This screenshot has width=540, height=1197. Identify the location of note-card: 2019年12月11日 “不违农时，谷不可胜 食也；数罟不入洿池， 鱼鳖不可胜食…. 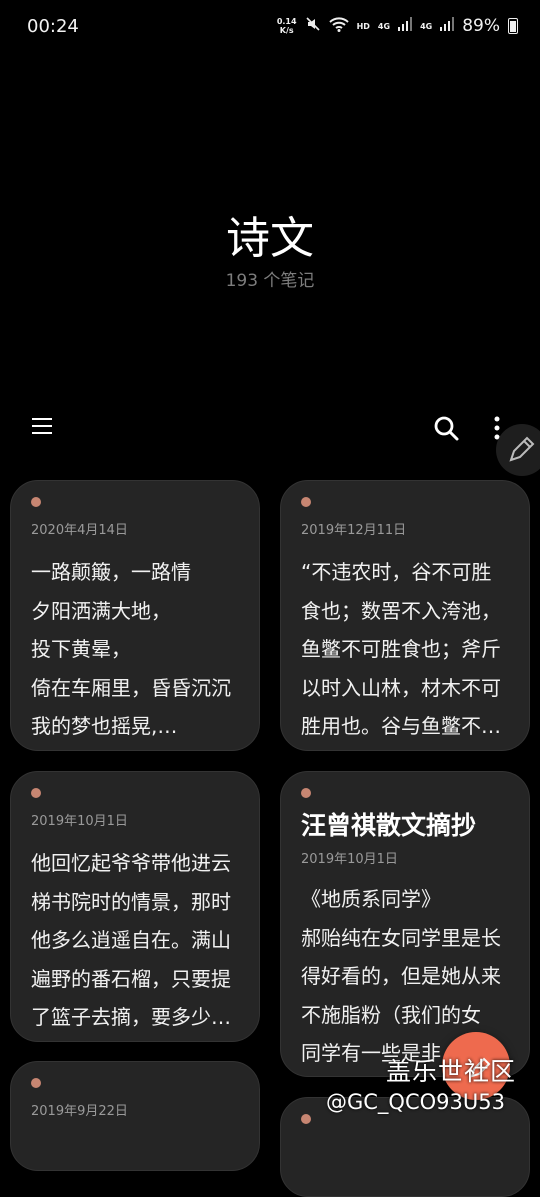
(405, 615).